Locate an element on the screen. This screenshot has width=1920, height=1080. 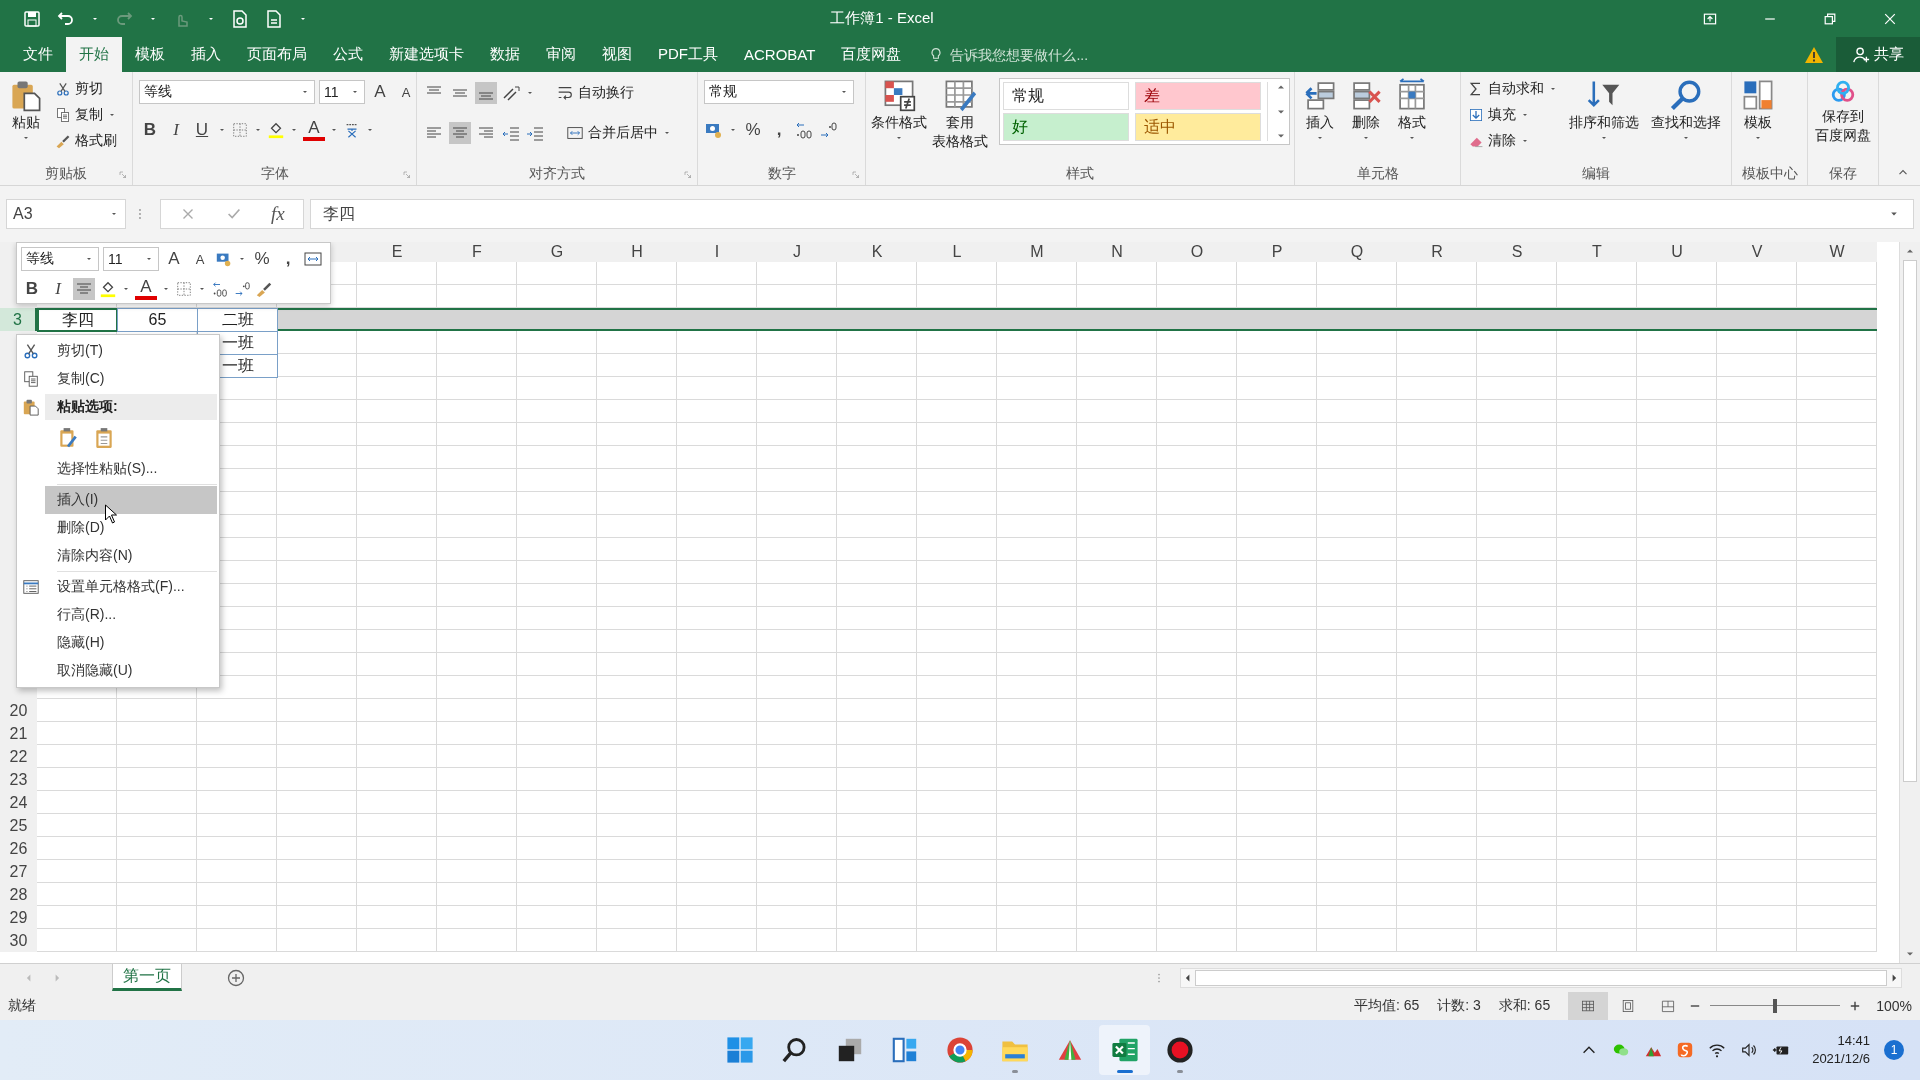
save-icon is located at coordinates (32, 18).